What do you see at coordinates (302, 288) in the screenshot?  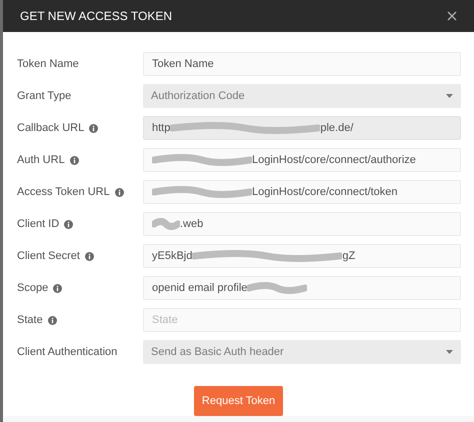 I see `input-field: openid email profile` at bounding box center [302, 288].